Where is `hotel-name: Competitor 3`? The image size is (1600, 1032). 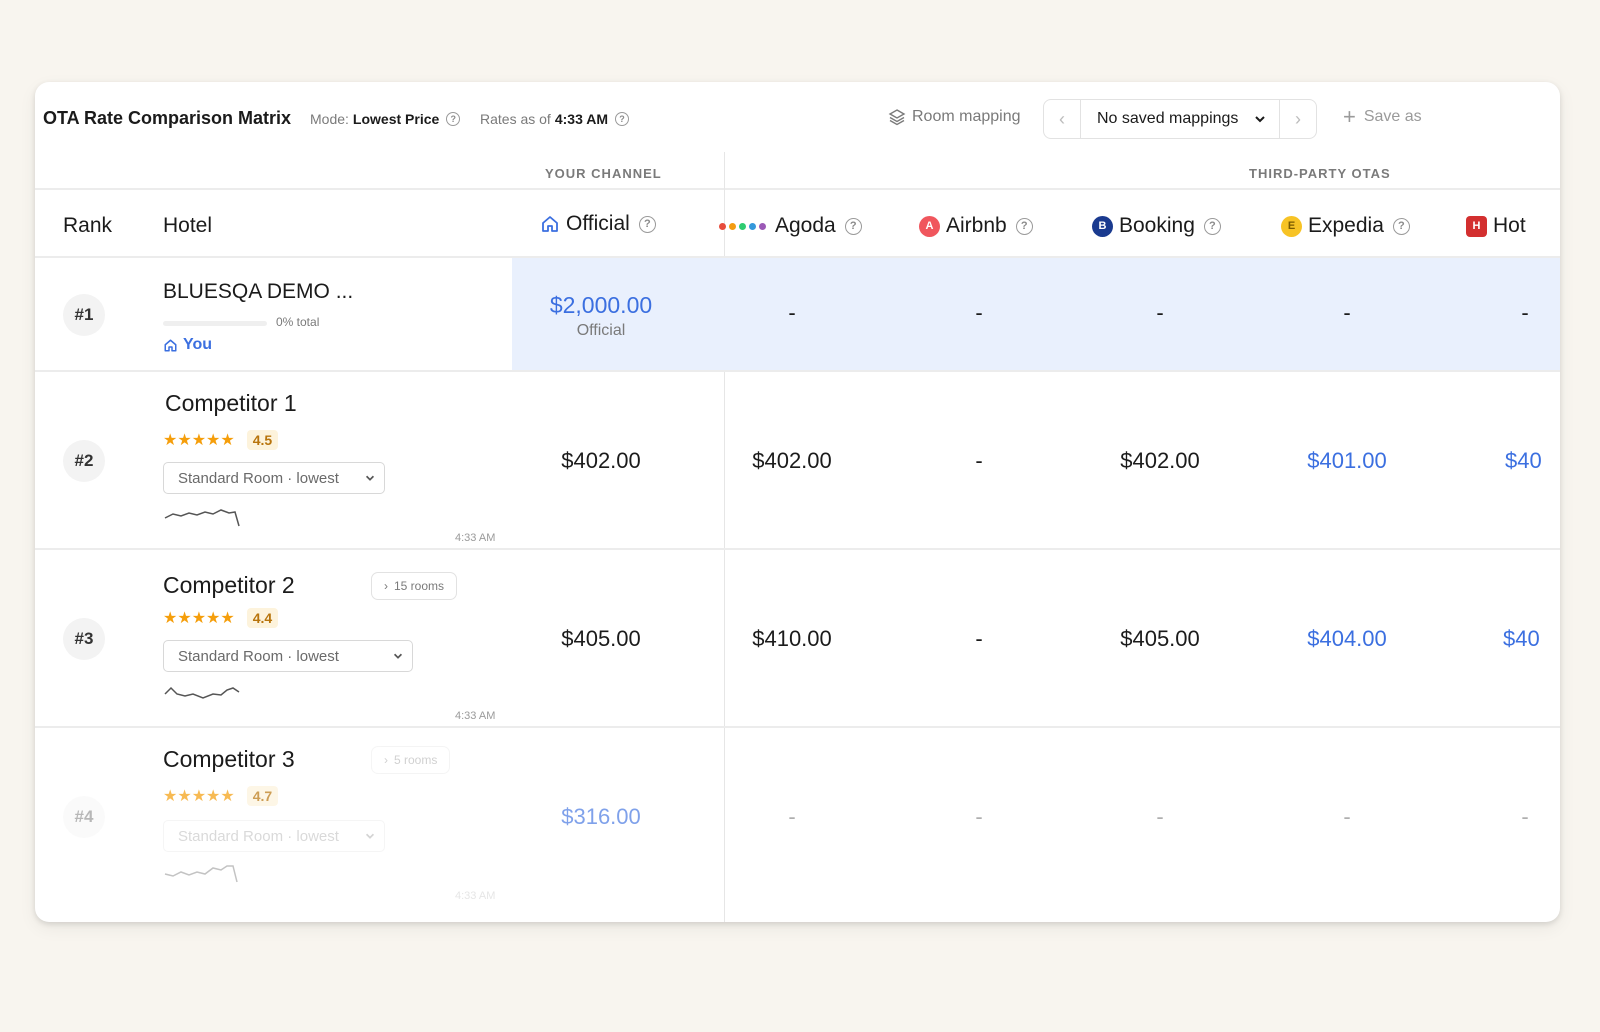
hotel-name: Competitor 3 is located at coordinates (229, 759).